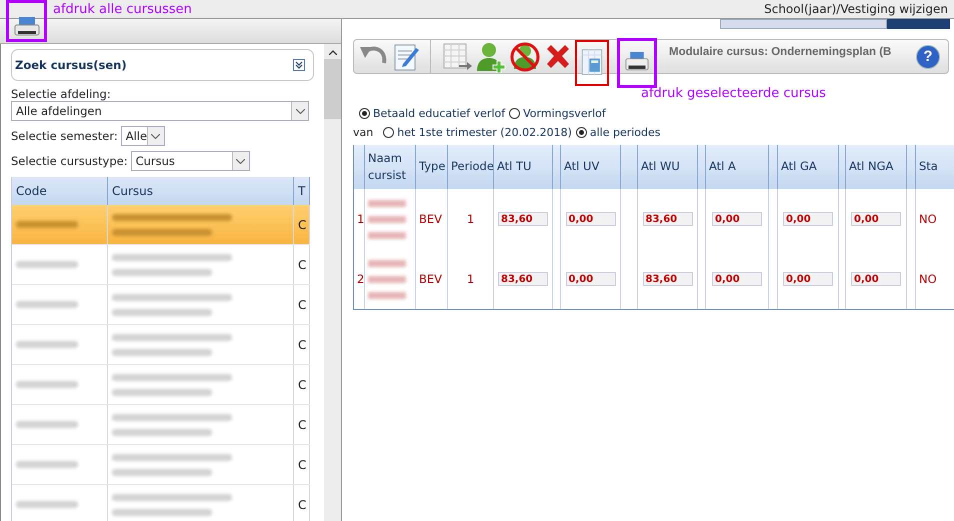 The height and width of the screenshot is (521, 954). Describe the element at coordinates (160, 111) in the screenshot. I see `department-dropdown: Alle afdelingen` at that location.